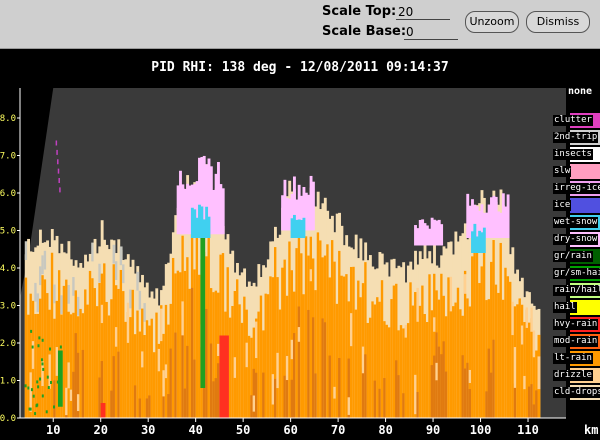 The height and width of the screenshot is (440, 600). What do you see at coordinates (300, 24) in the screenshot?
I see `toolbar: Scale Top: Scale Base: Unzoom Dismiss` at bounding box center [300, 24].